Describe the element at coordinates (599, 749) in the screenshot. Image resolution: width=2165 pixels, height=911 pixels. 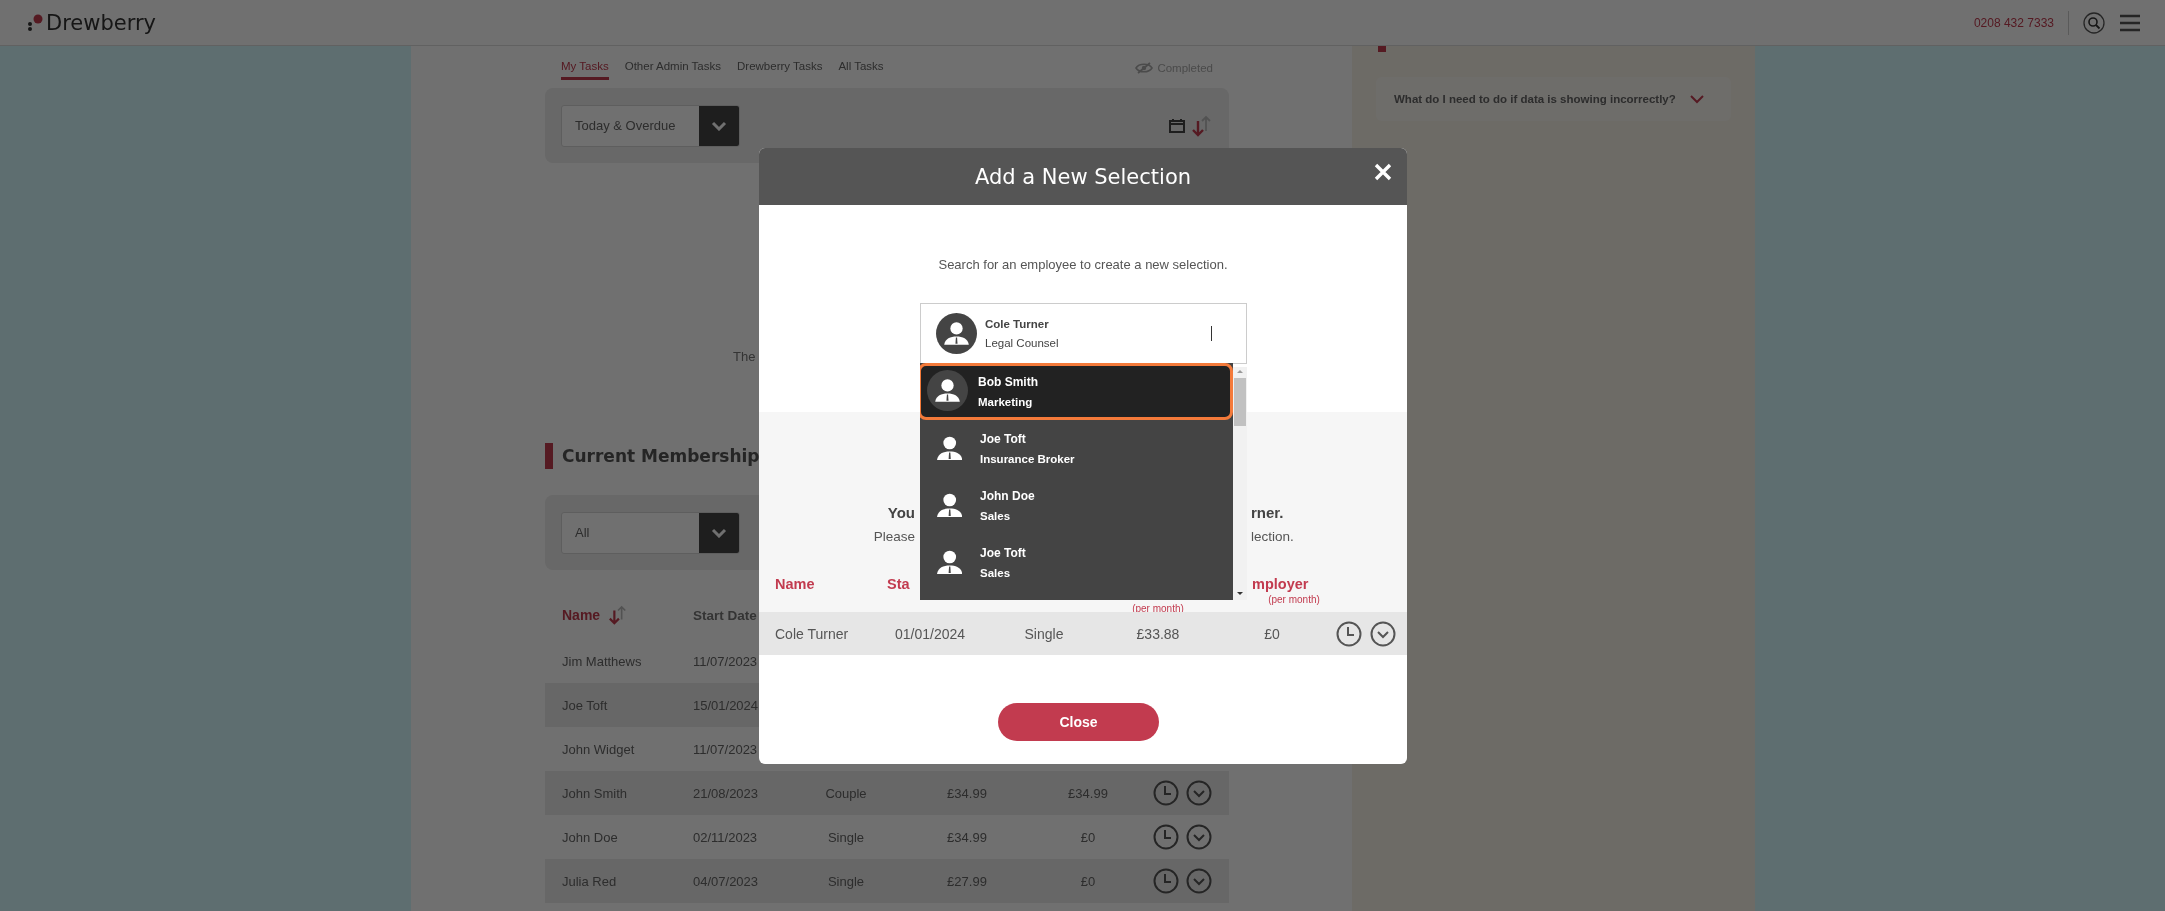
I see `table-cell-text: John Widget` at that location.